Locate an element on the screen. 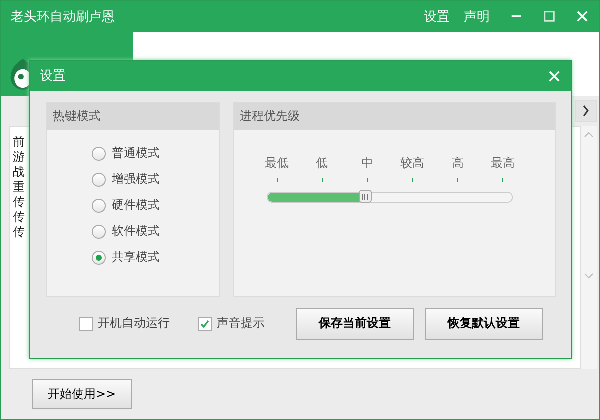 The image size is (600, 420). next-button is located at coordinates (586, 111).